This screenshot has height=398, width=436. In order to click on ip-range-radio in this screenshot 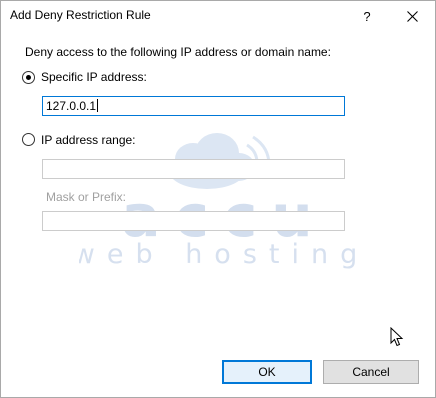, I will do `click(28, 139)`.